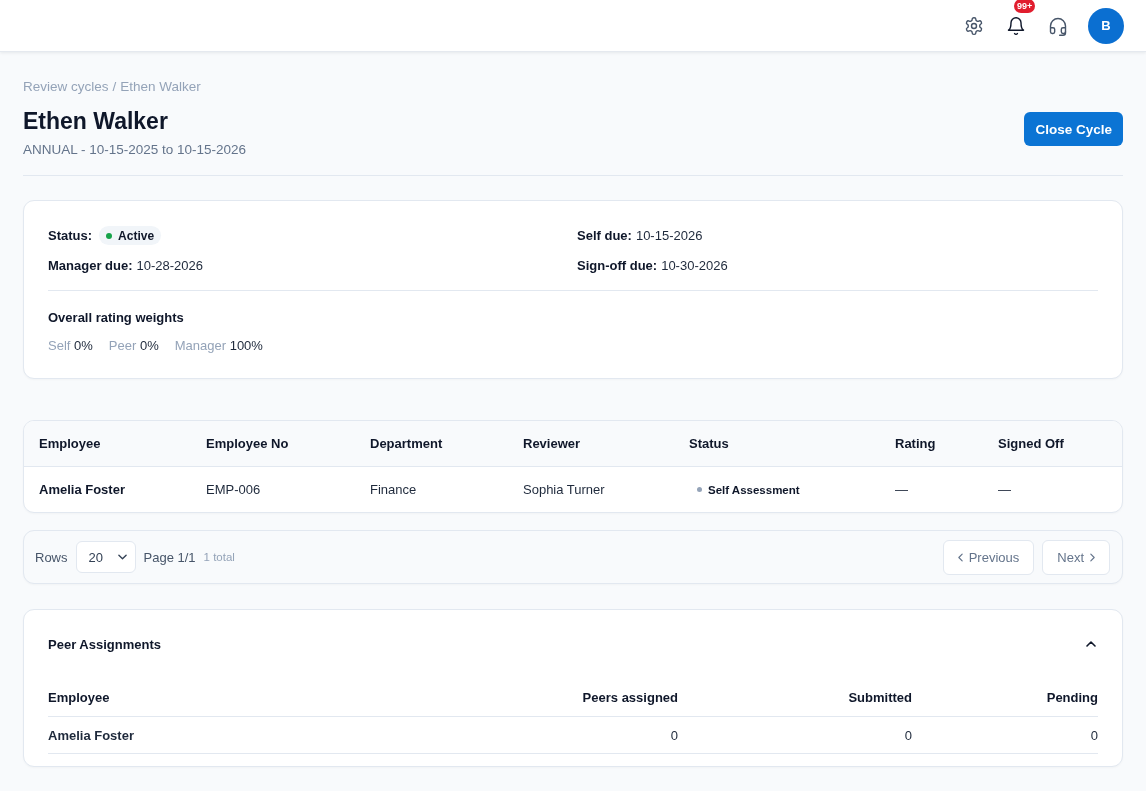 This screenshot has height=791, width=1146. What do you see at coordinates (564, 489) in the screenshot?
I see `table-cell-text: Sophia Turner` at bounding box center [564, 489].